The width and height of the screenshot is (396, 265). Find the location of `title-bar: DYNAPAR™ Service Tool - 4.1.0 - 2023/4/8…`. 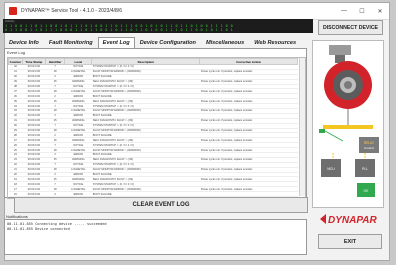

title-bar: DYNAPAR™ Service Tool - 4.1.0 - 2023/4/8… is located at coordinates (197, 11).